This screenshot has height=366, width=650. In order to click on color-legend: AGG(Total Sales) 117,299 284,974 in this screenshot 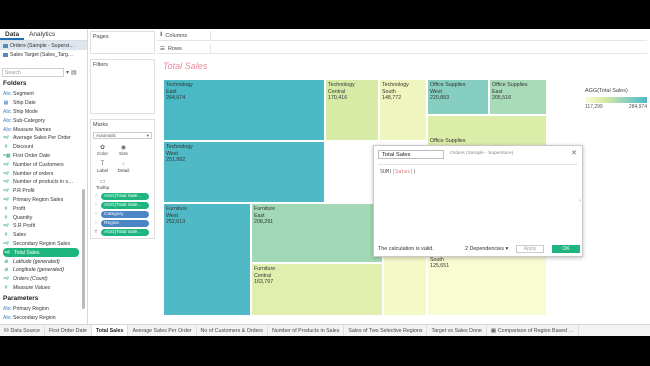, I will do `click(616, 99)`.